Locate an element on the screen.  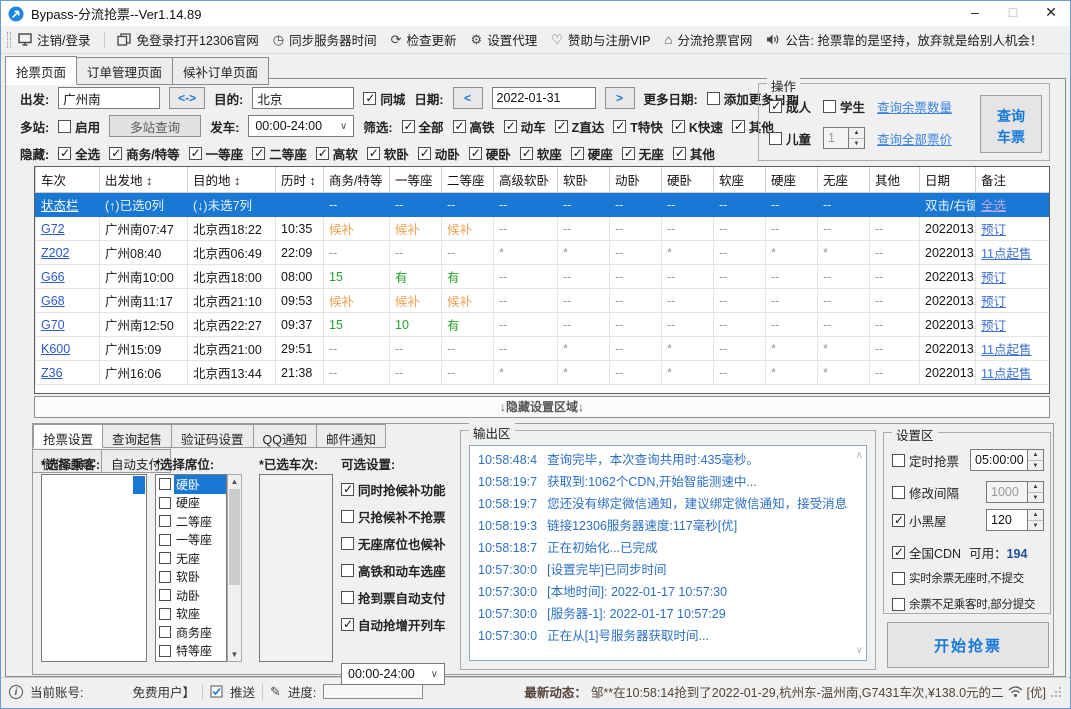
hide-checkbox: 硬座 is located at coordinates (591, 153).